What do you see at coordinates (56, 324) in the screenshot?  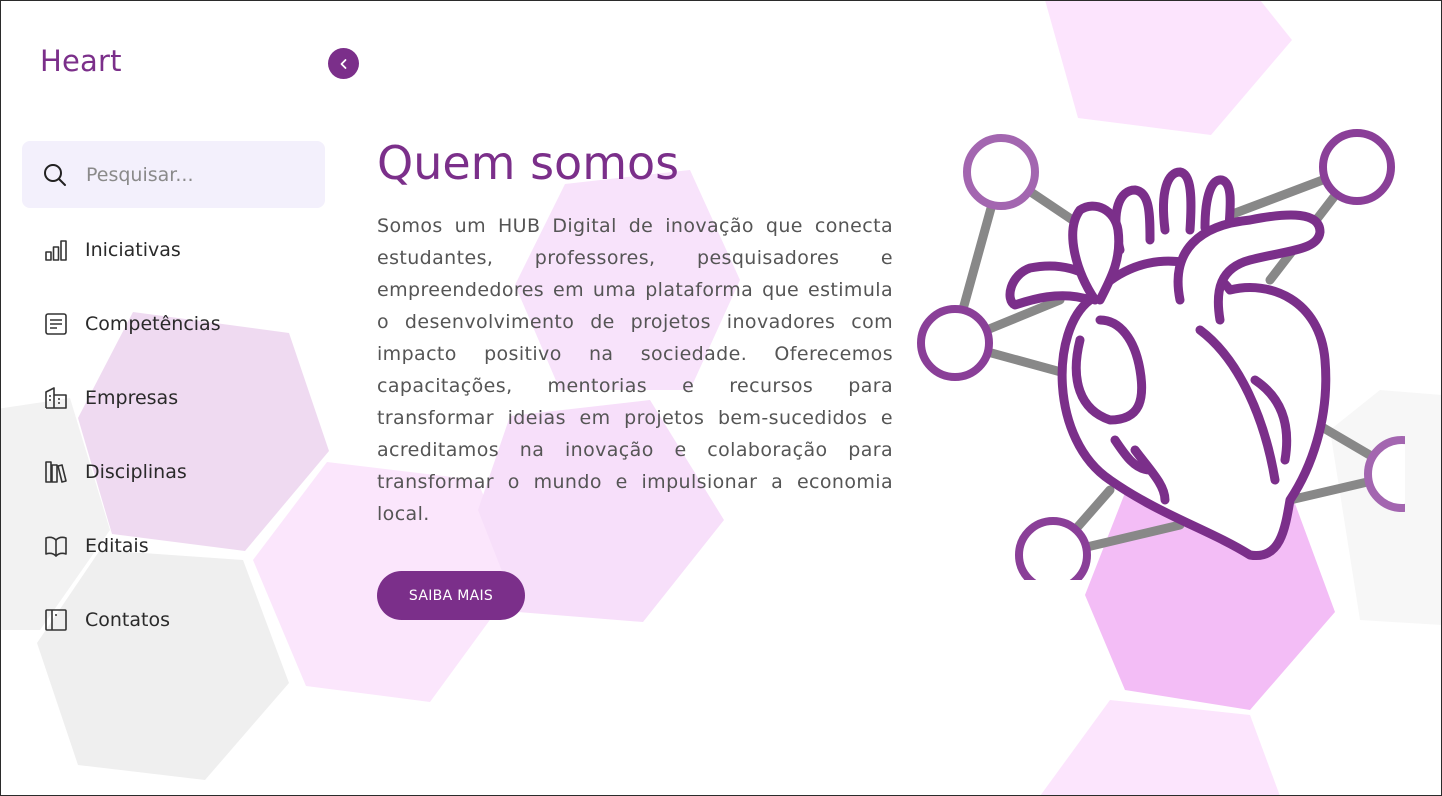 I see `document-icon` at bounding box center [56, 324].